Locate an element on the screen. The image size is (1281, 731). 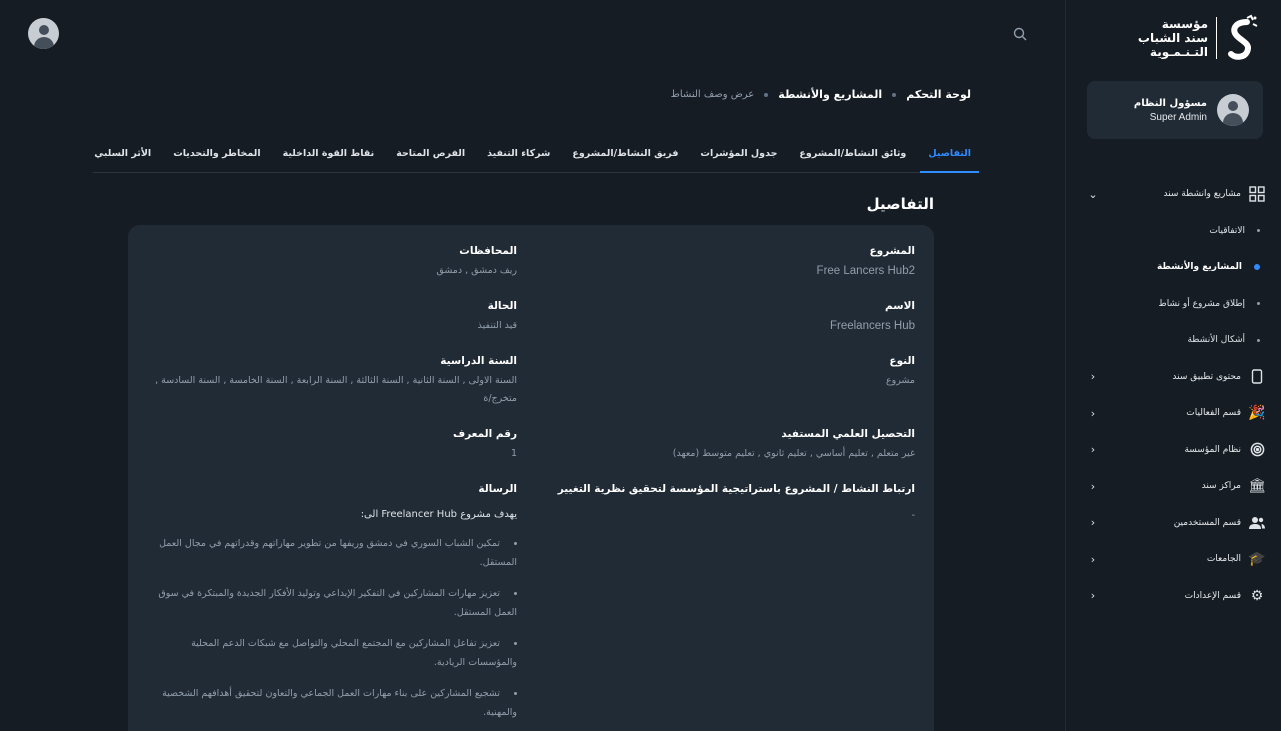
sidebar-item-app-content: محتوى تطبيق سند ‹ is located at coordinates (1173, 377).